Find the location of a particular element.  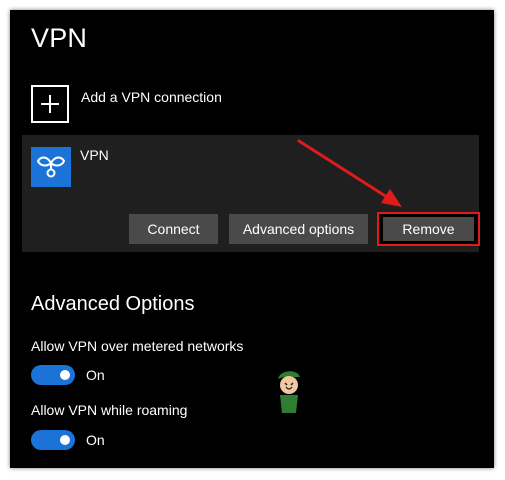

metered-networks-toggle is located at coordinates (53, 375).